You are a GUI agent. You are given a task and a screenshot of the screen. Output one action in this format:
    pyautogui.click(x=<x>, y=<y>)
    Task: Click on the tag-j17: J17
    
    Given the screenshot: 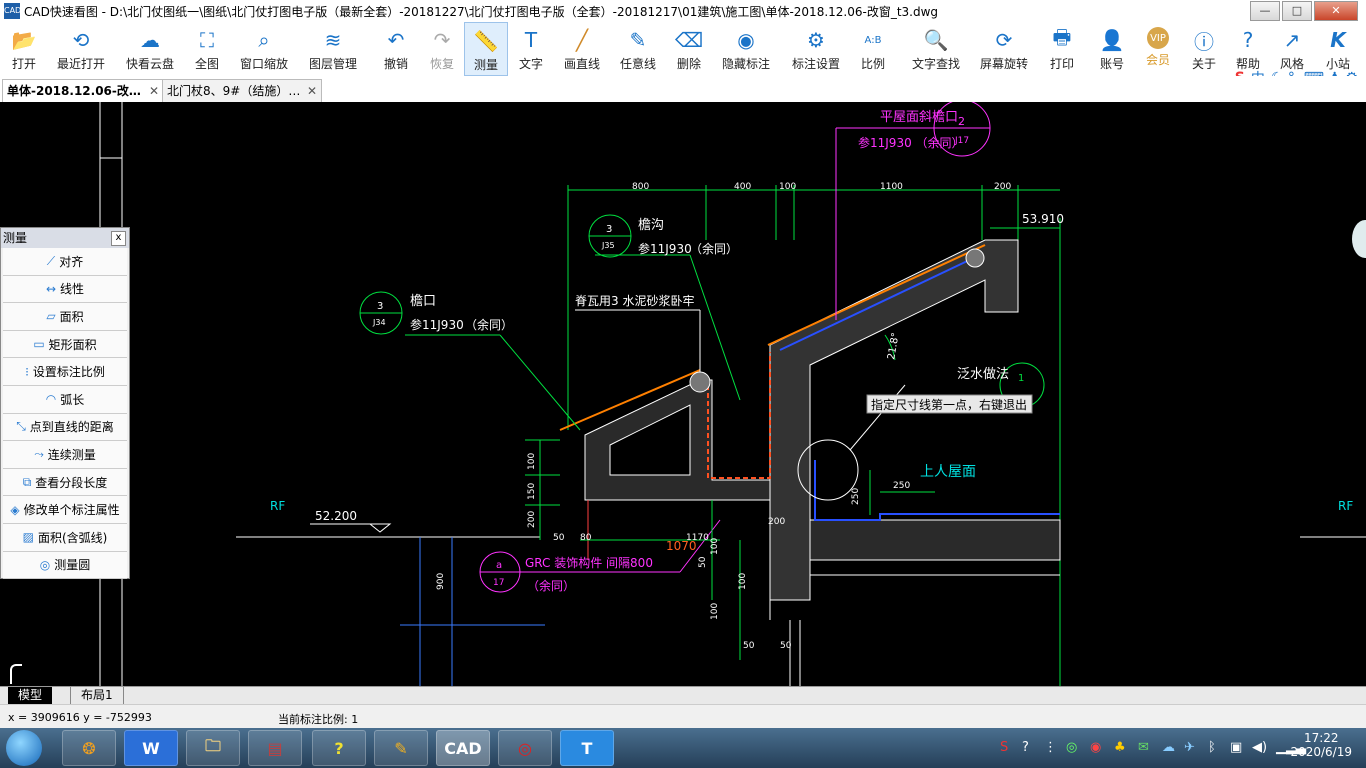 What is the action you would take?
    pyautogui.click(x=961, y=141)
    